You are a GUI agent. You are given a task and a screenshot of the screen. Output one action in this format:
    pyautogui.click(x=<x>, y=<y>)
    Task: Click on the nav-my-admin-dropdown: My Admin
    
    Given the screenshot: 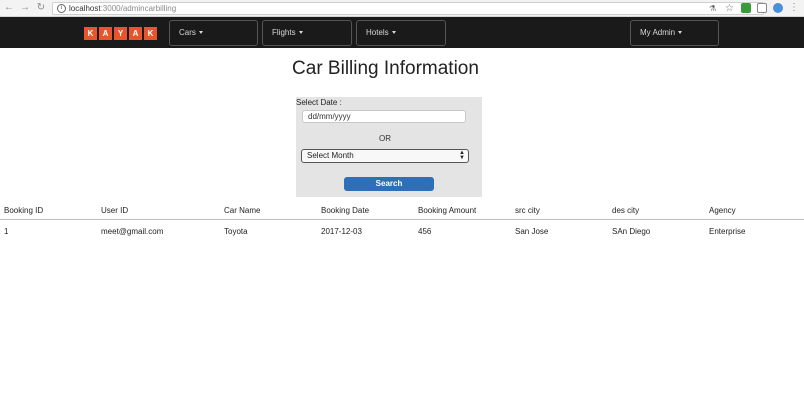 What is the action you would take?
    pyautogui.click(x=674, y=33)
    